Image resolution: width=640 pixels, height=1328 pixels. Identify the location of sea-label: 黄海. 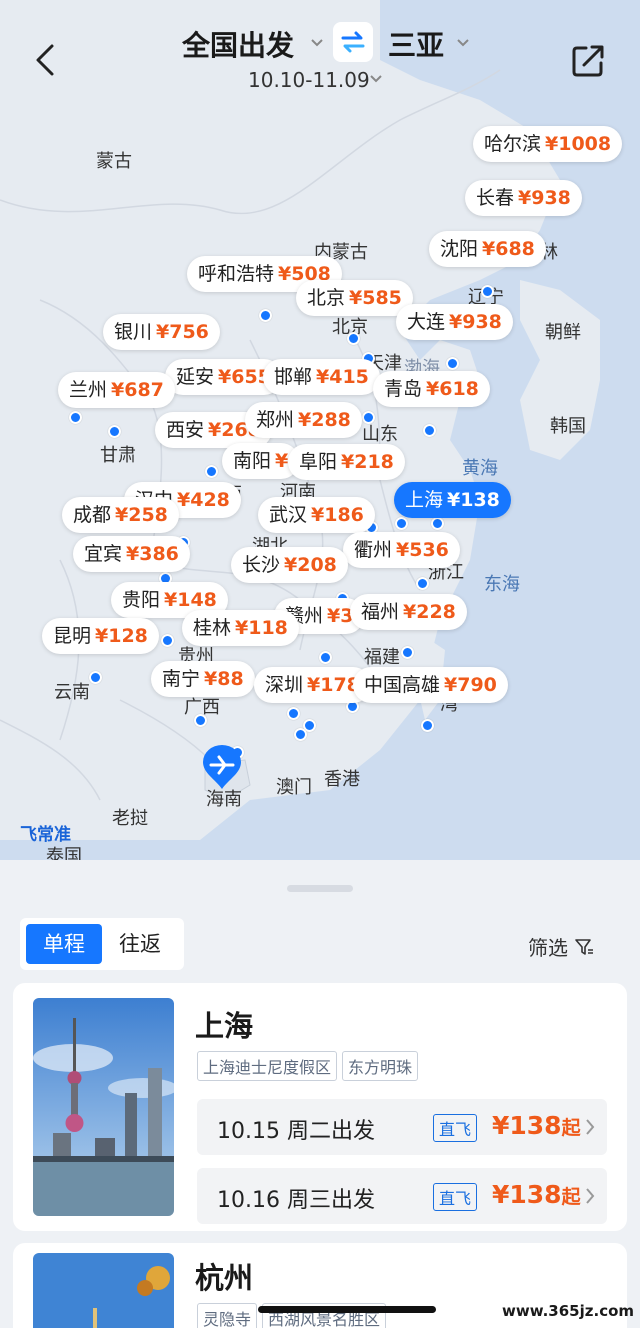
(480, 468).